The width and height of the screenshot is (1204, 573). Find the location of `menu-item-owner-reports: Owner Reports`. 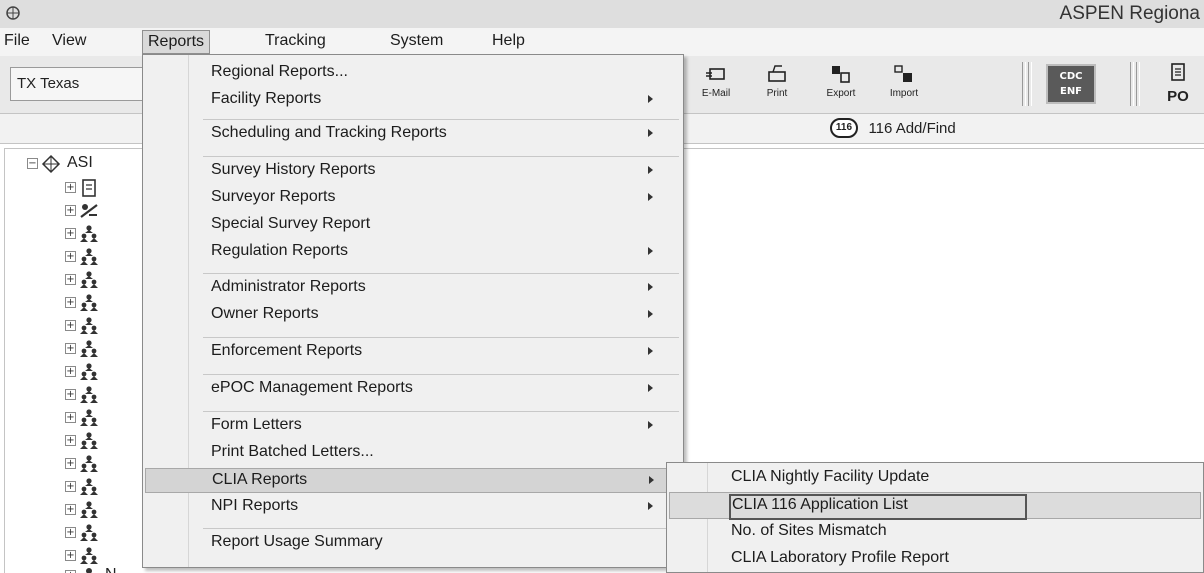

menu-item-owner-reports: Owner Reports is located at coordinates (413, 315).